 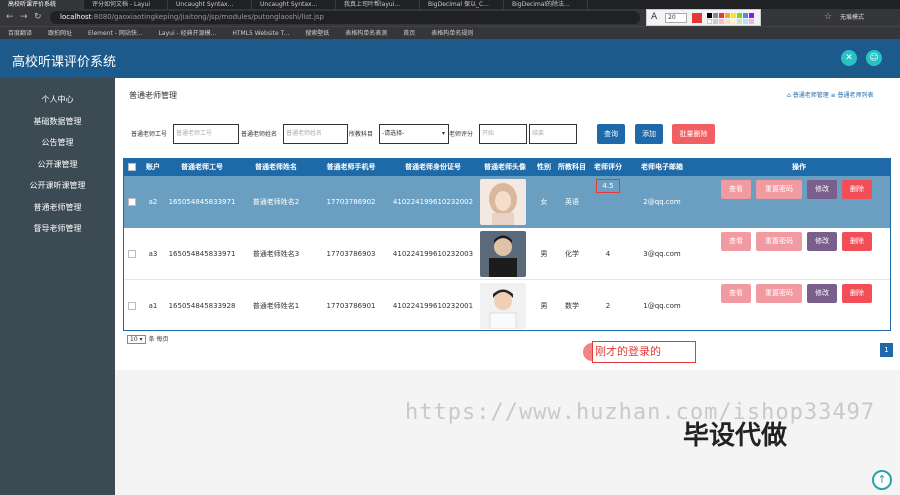 What do you see at coordinates (572, 254) in the screenshot?
I see `cell-subject: 化学` at bounding box center [572, 254].